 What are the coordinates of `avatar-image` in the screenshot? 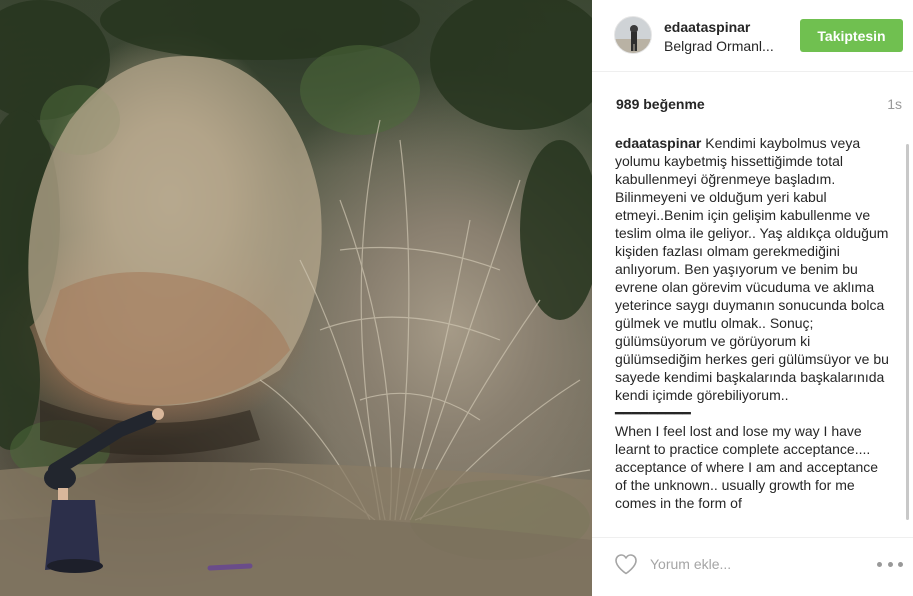 It's located at (633, 35).